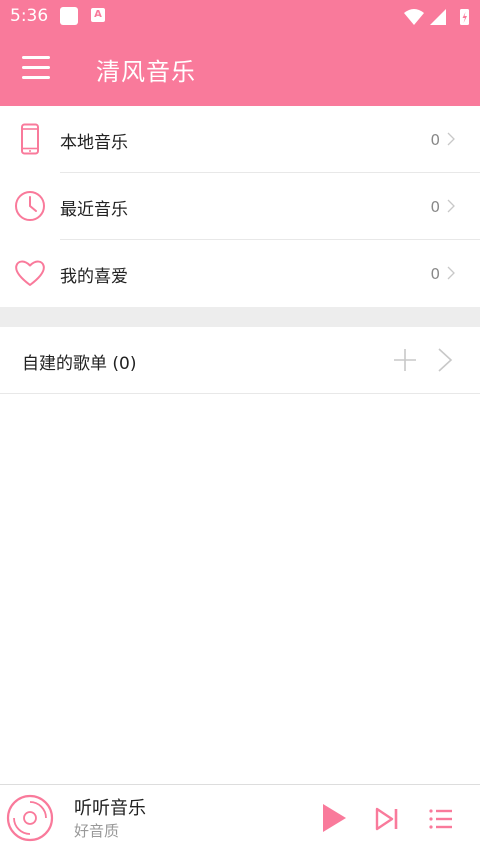  I want to click on custom-playlists-label: 自建的歌单 (0), so click(79, 364).